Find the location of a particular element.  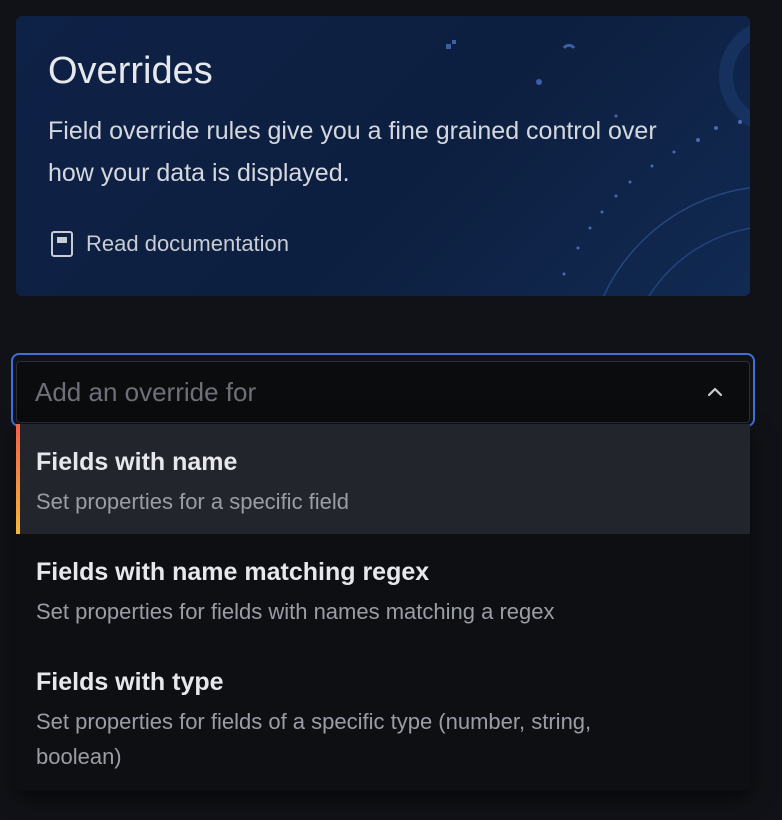

option-title: Fields with name is located at coordinates (137, 462).